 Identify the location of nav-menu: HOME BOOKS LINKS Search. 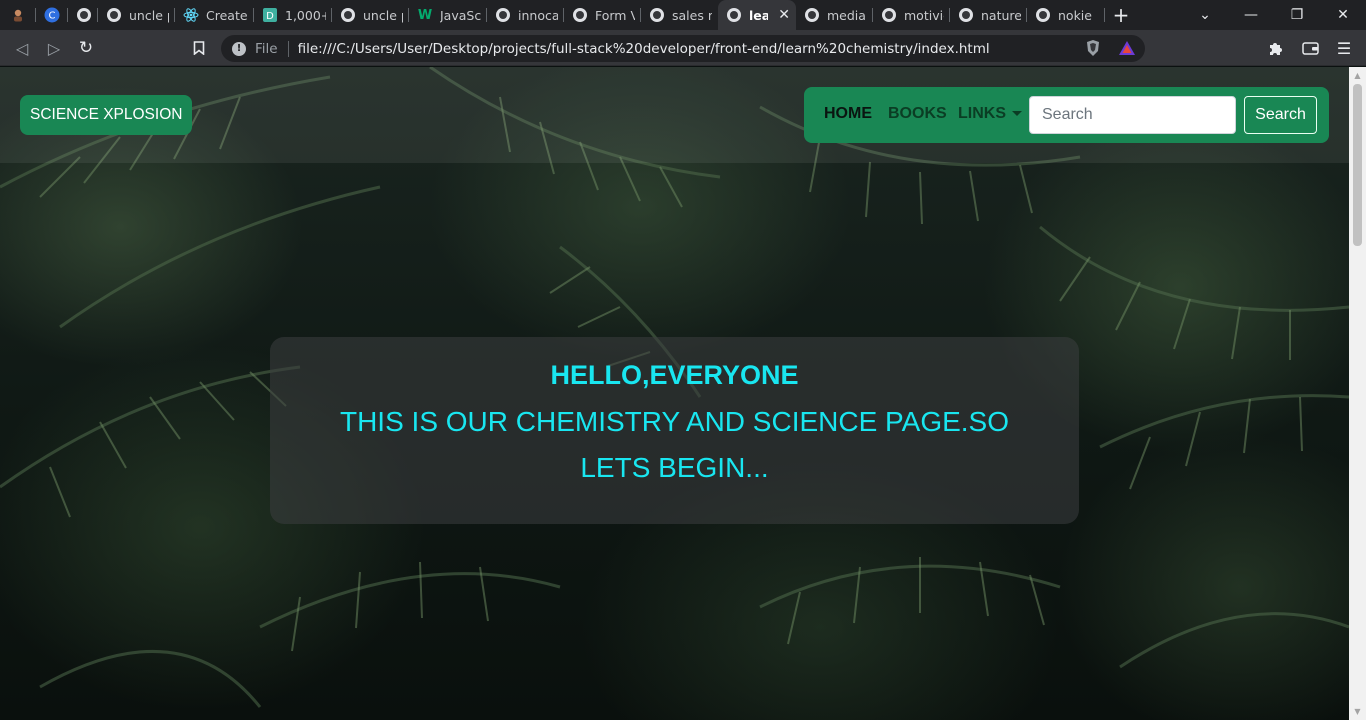
(1066, 115).